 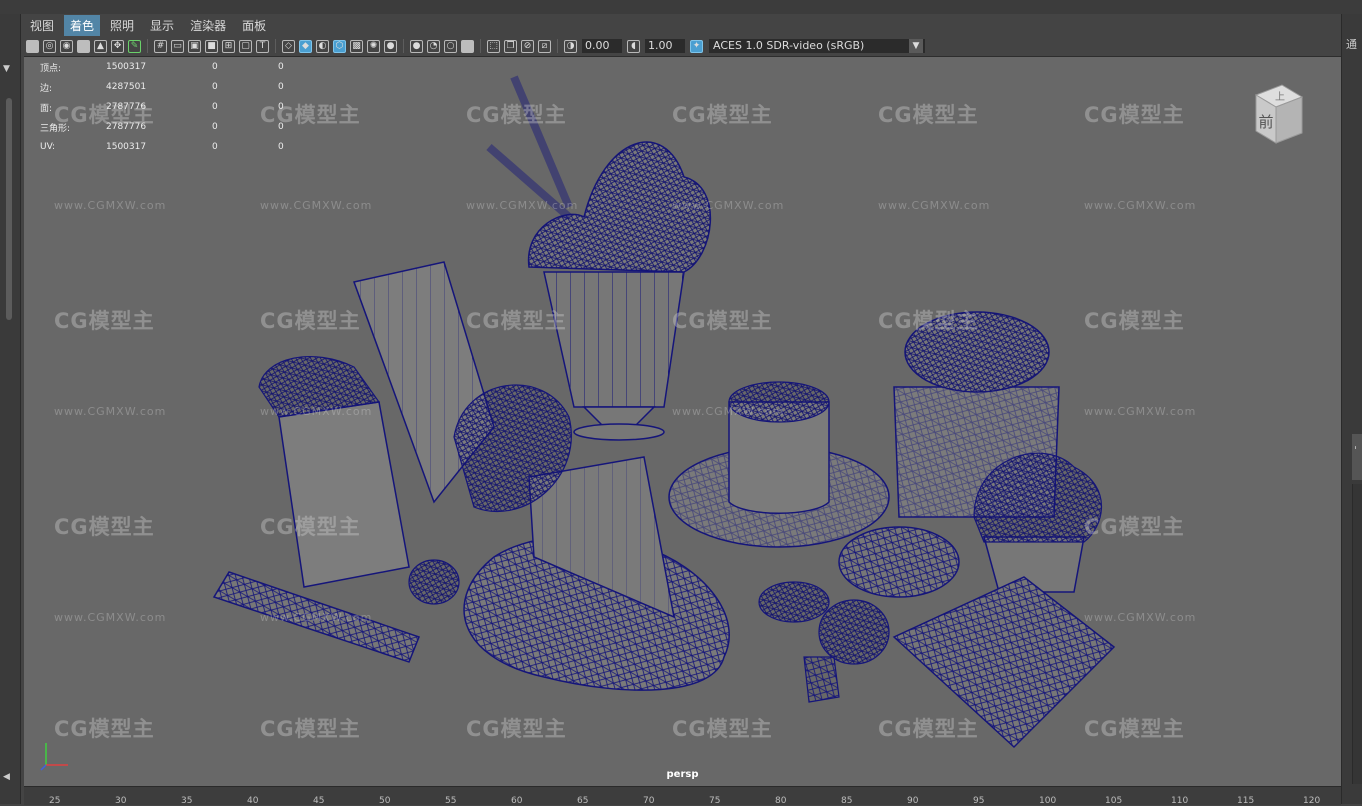 I want to click on view-transform-value: ACES 1.0 SDR-video (sRGB), so click(x=789, y=45).